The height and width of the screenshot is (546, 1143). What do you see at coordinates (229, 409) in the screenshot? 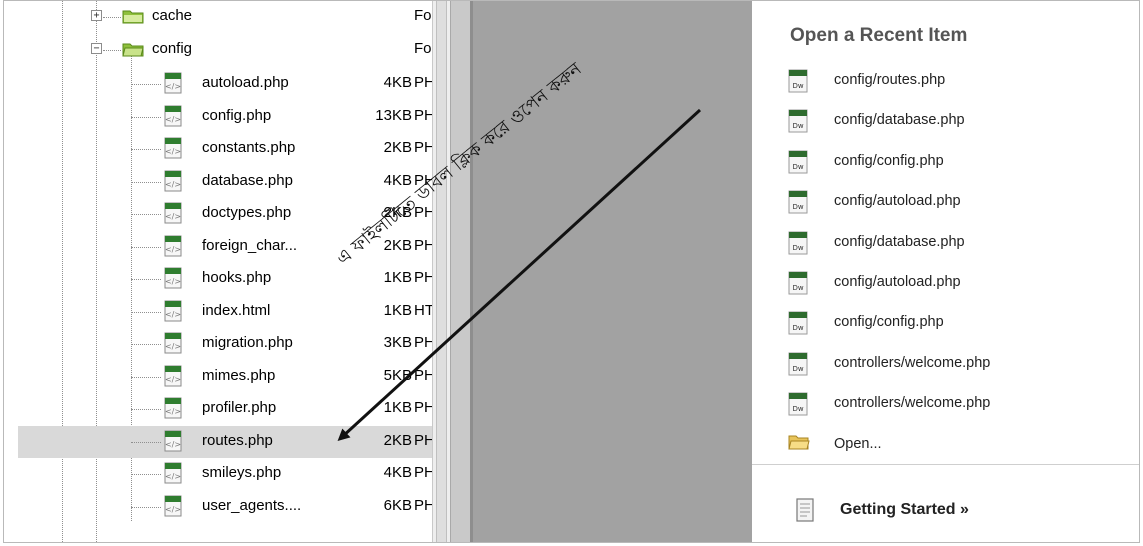
I see `tree-file-row: </> profiler.php 1KB PHF` at bounding box center [229, 409].